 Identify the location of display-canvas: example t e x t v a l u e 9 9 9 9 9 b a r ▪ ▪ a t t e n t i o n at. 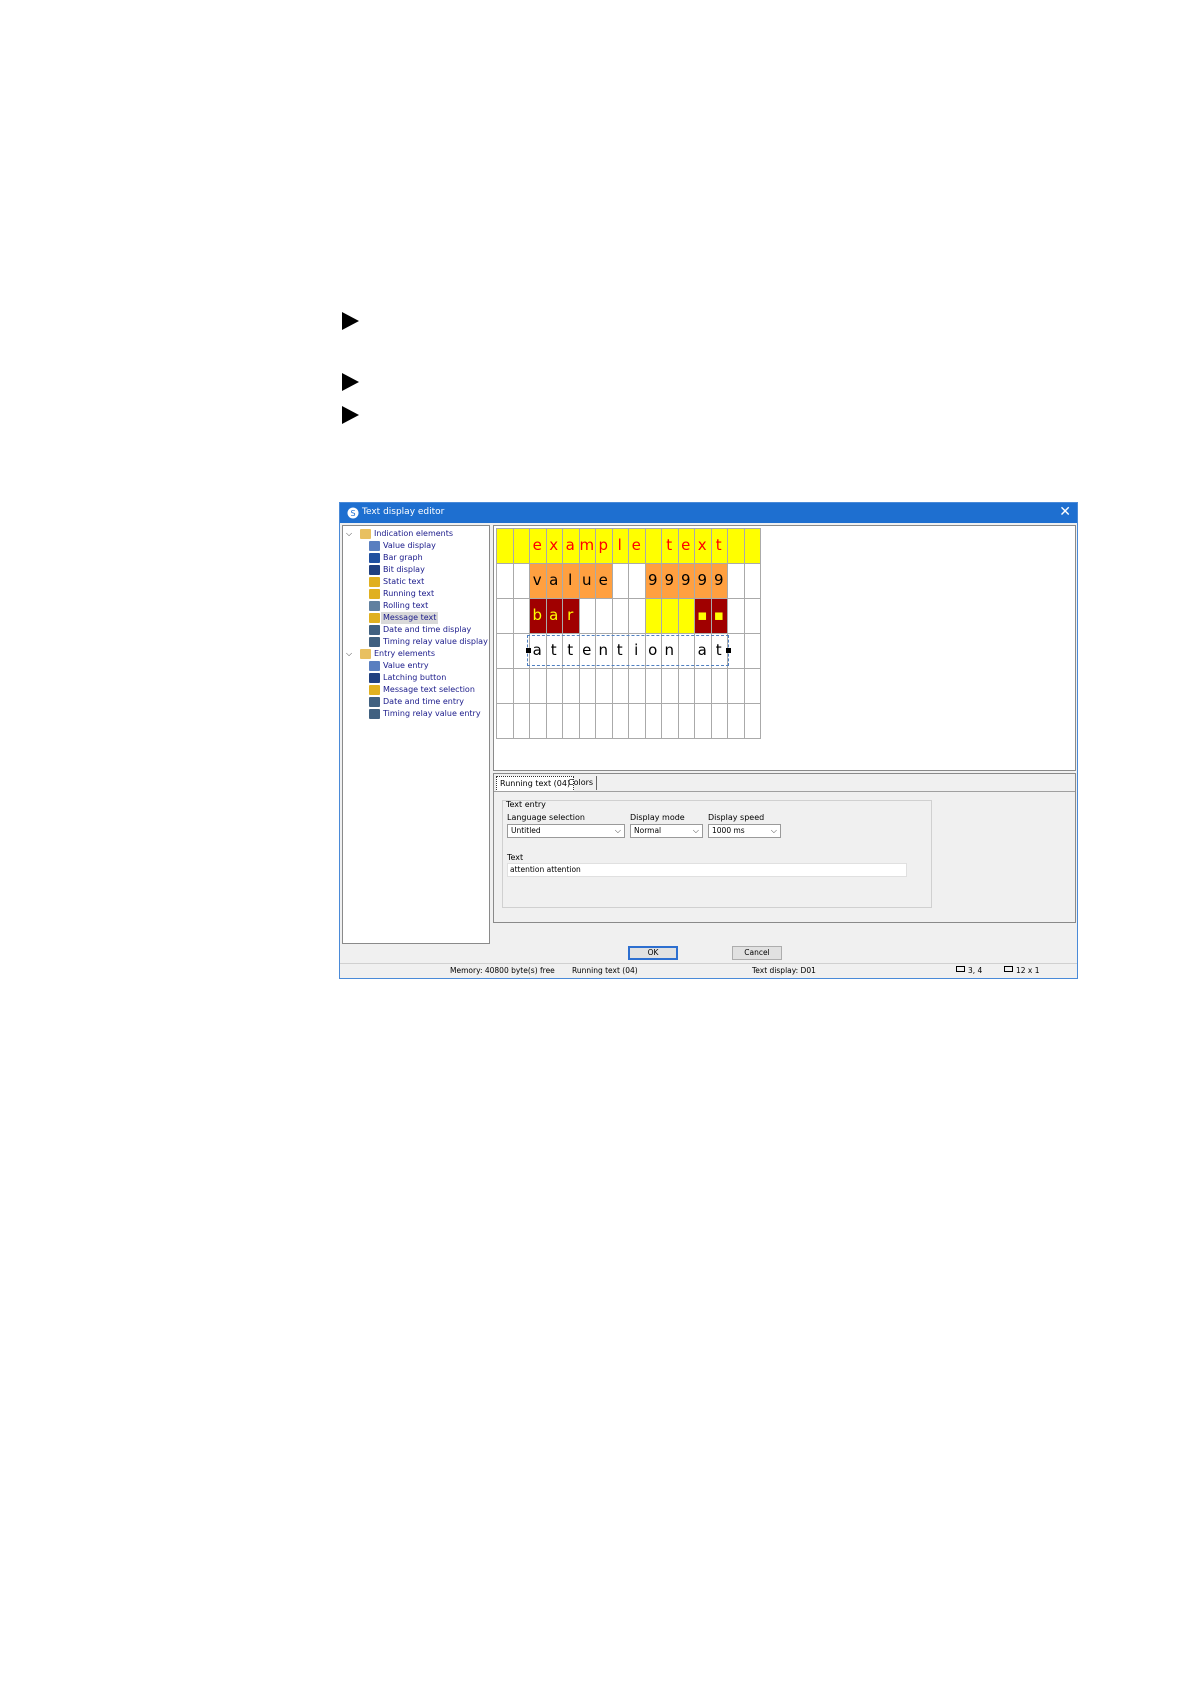
(784, 648).